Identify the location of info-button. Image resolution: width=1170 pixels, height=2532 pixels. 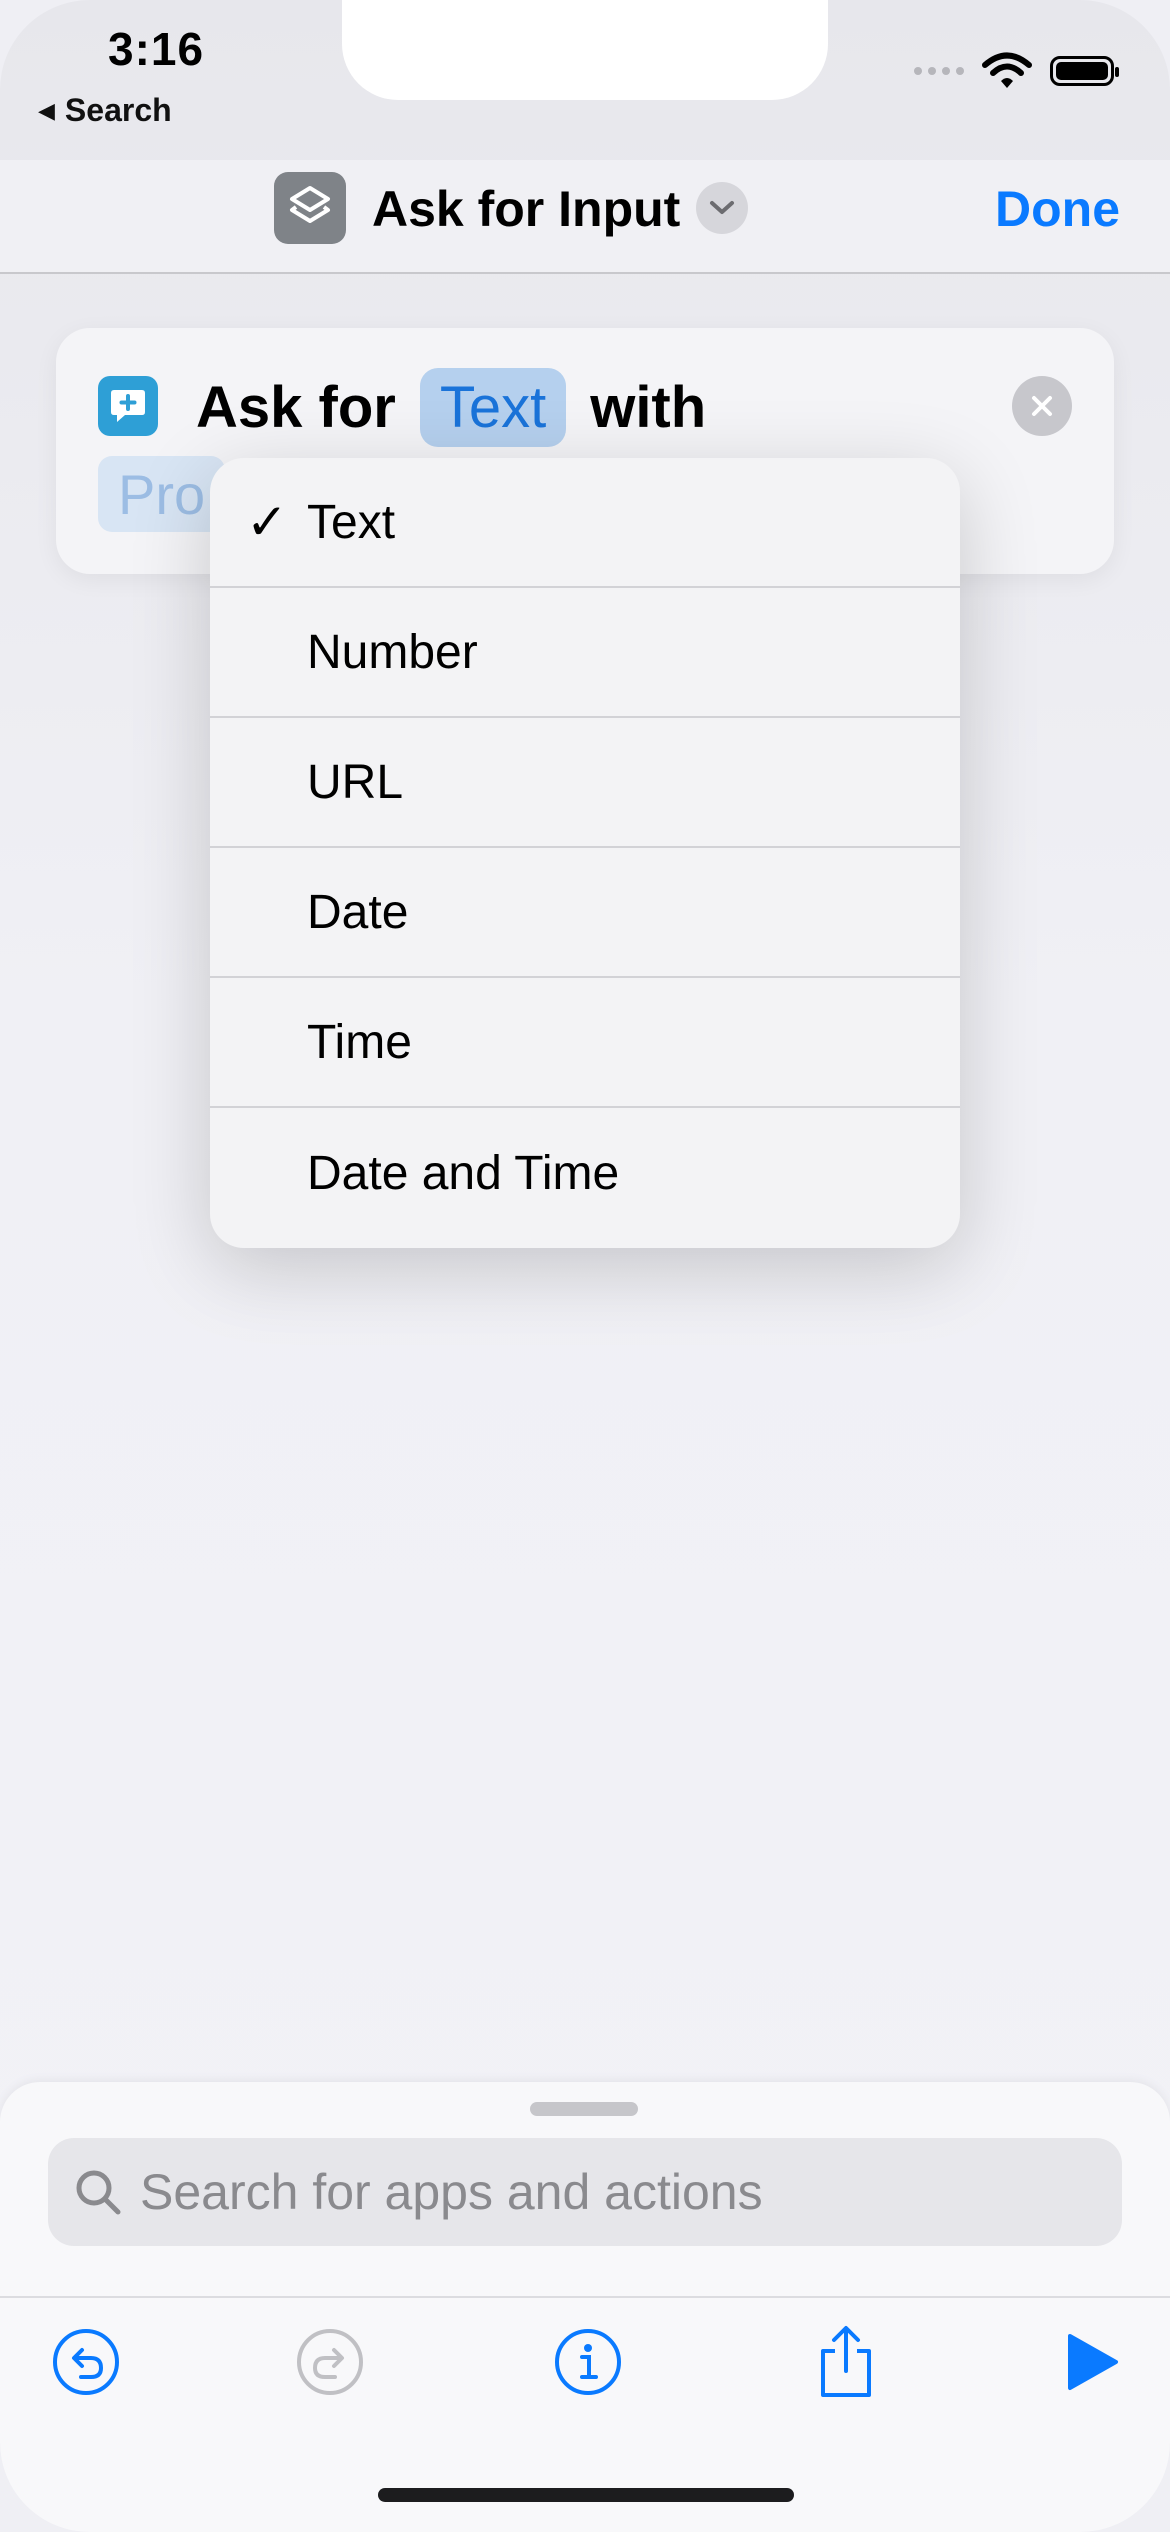
(588, 2362).